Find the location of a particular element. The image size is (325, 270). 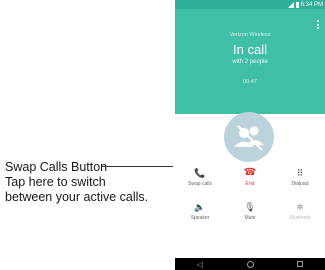

callout-description-line-2: between your active calls. is located at coordinates (77, 197).